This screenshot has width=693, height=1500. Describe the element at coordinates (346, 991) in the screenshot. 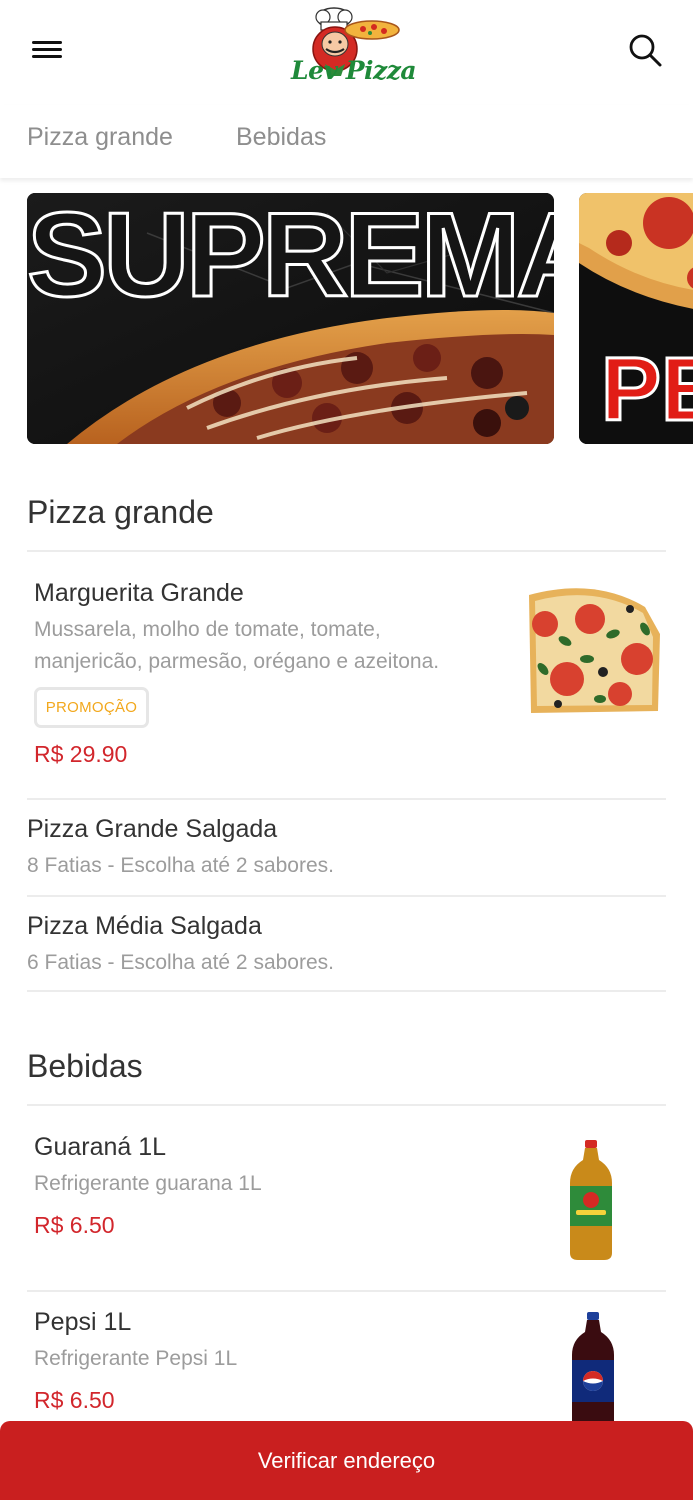

I see `divider` at that location.